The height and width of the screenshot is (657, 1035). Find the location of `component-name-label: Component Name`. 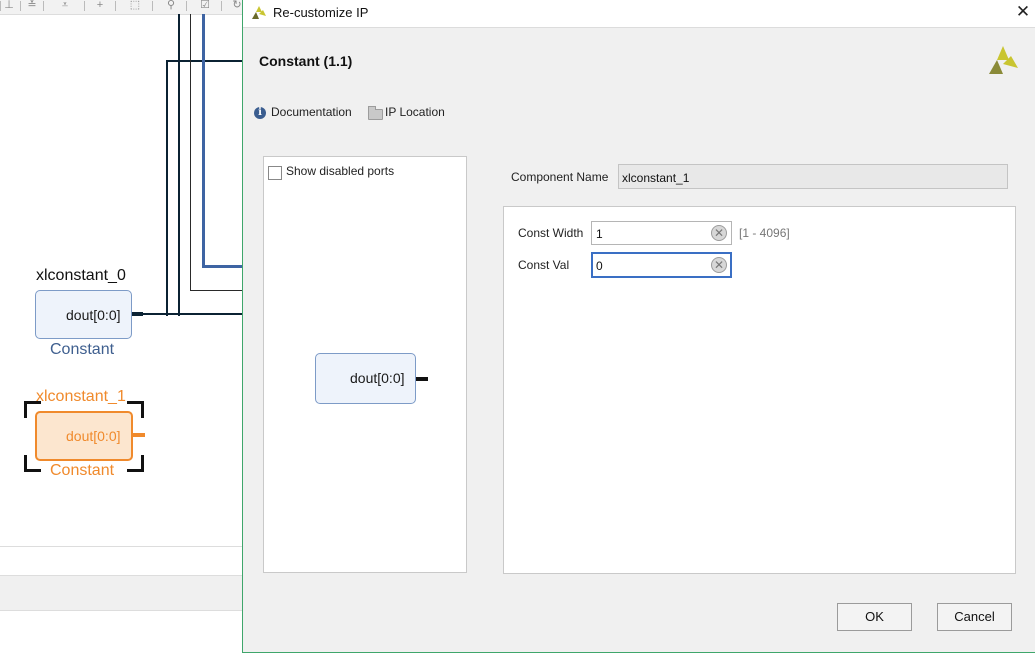

component-name-label: Component Name is located at coordinates (560, 177).